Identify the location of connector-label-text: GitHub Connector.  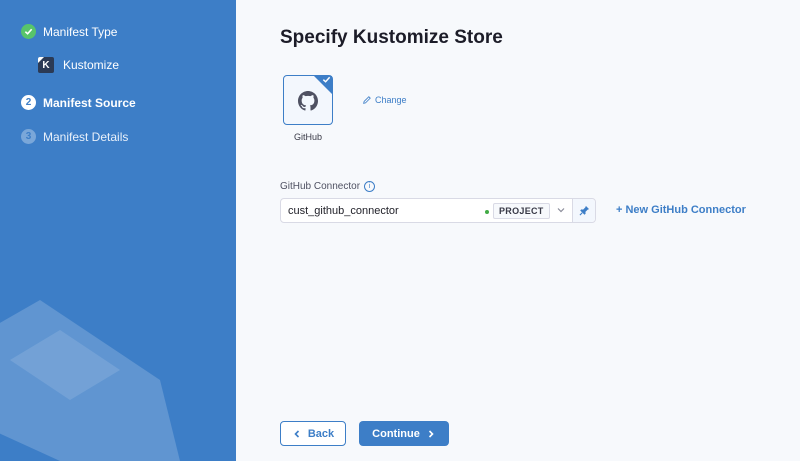
(320, 186).